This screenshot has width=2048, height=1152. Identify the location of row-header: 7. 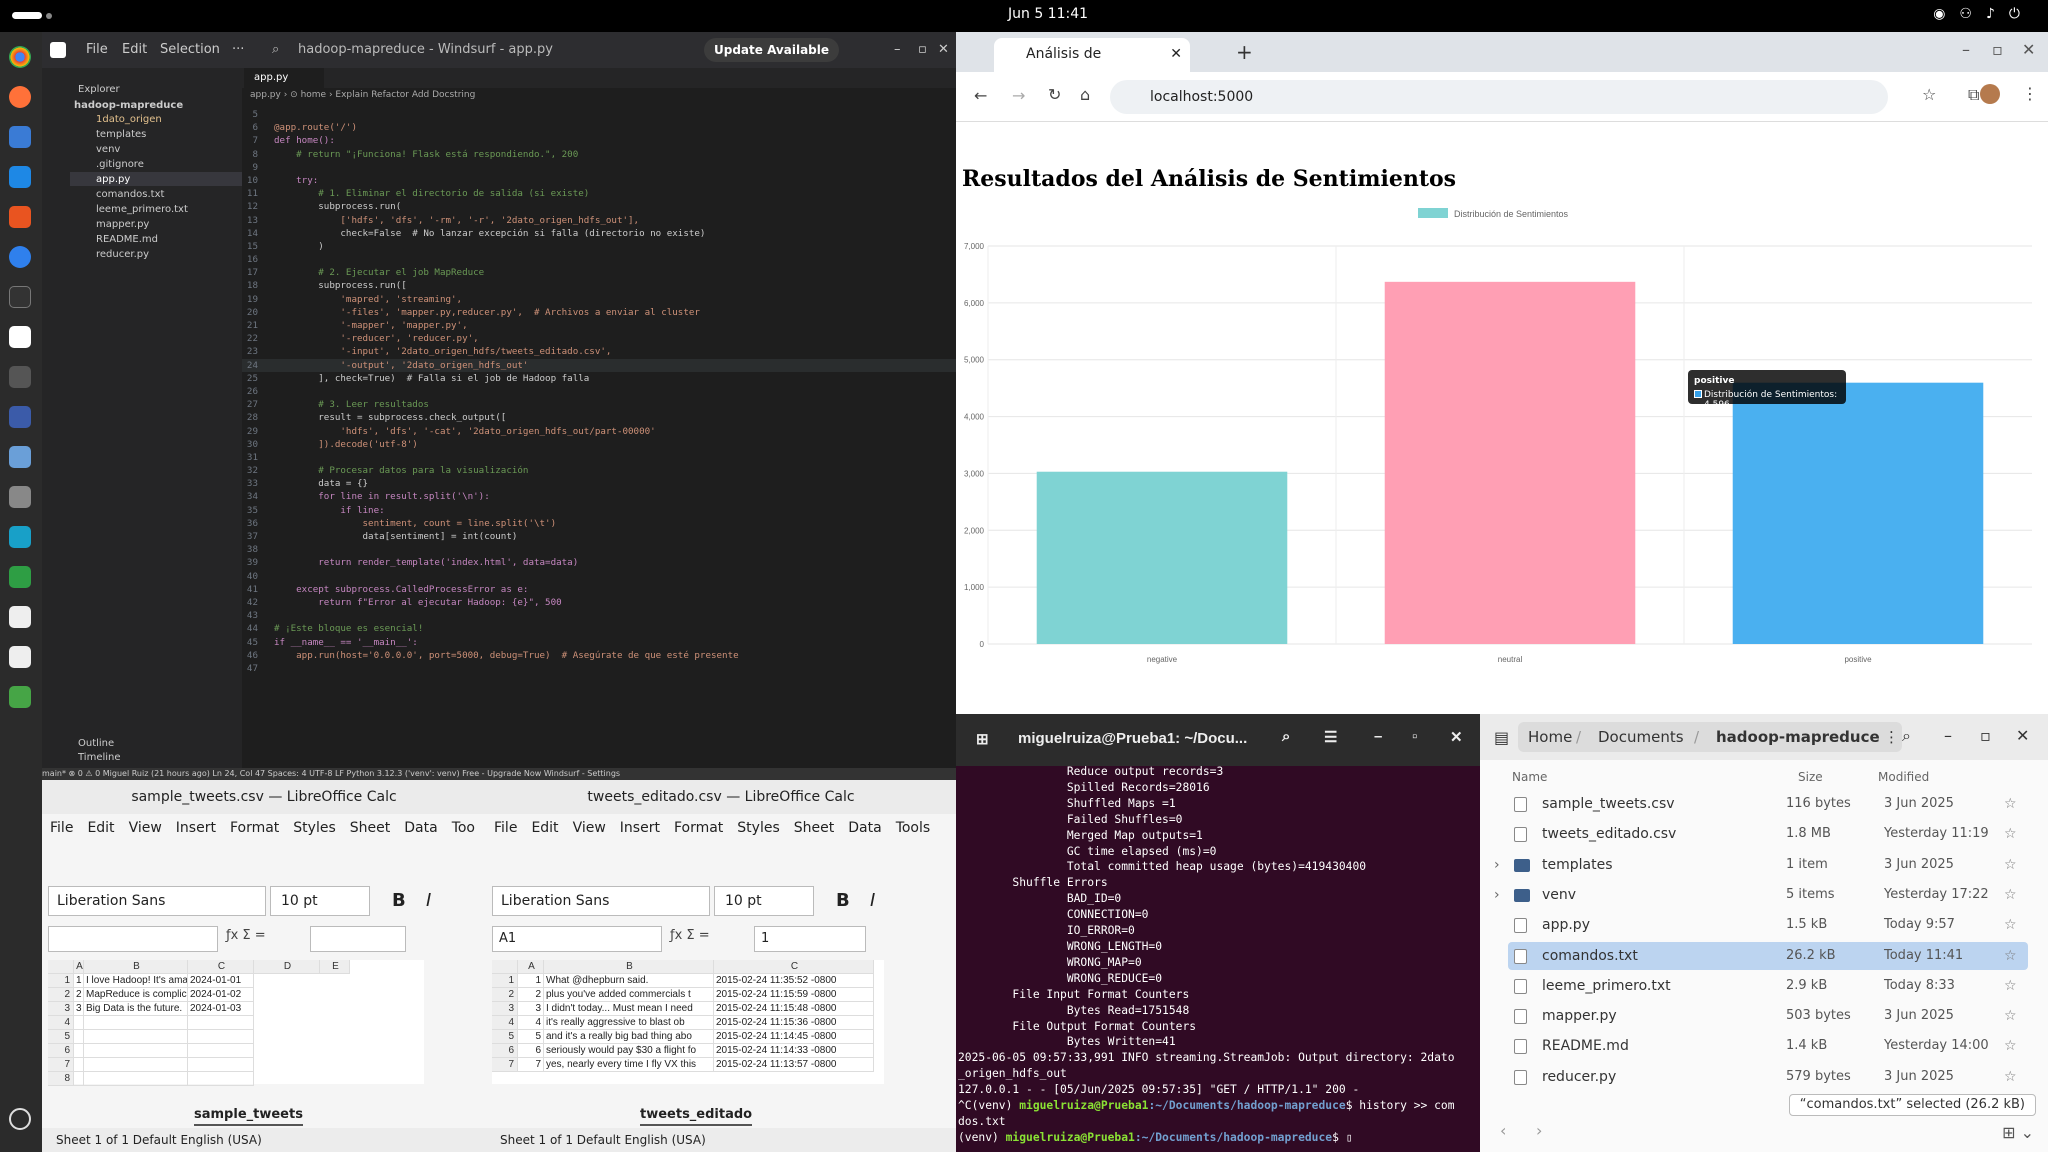
(505, 1065).